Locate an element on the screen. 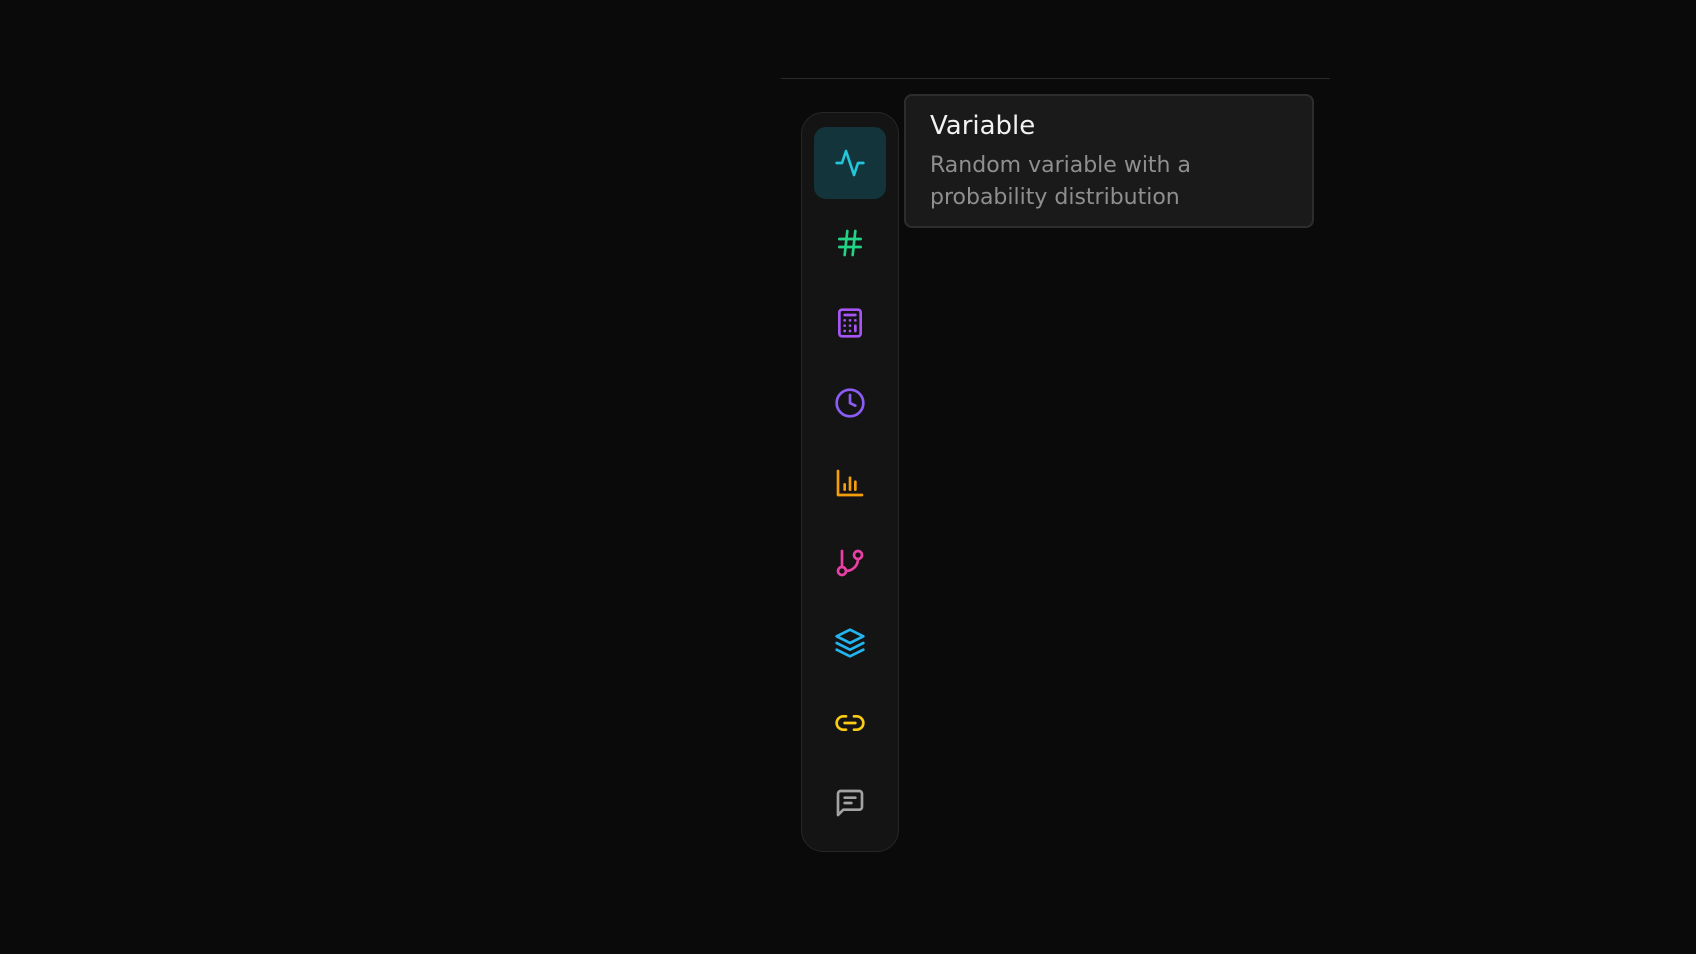 This screenshot has height=954, width=1696. divider-line is located at coordinates (1055, 78).